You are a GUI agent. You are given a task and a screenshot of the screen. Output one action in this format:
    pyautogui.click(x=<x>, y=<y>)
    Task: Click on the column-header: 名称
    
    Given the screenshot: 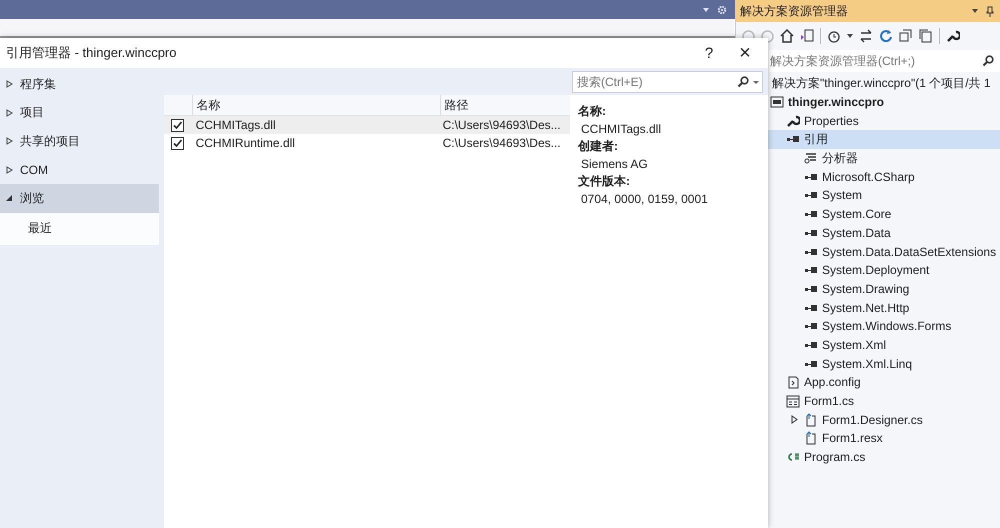 What is the action you would take?
    pyautogui.click(x=316, y=105)
    